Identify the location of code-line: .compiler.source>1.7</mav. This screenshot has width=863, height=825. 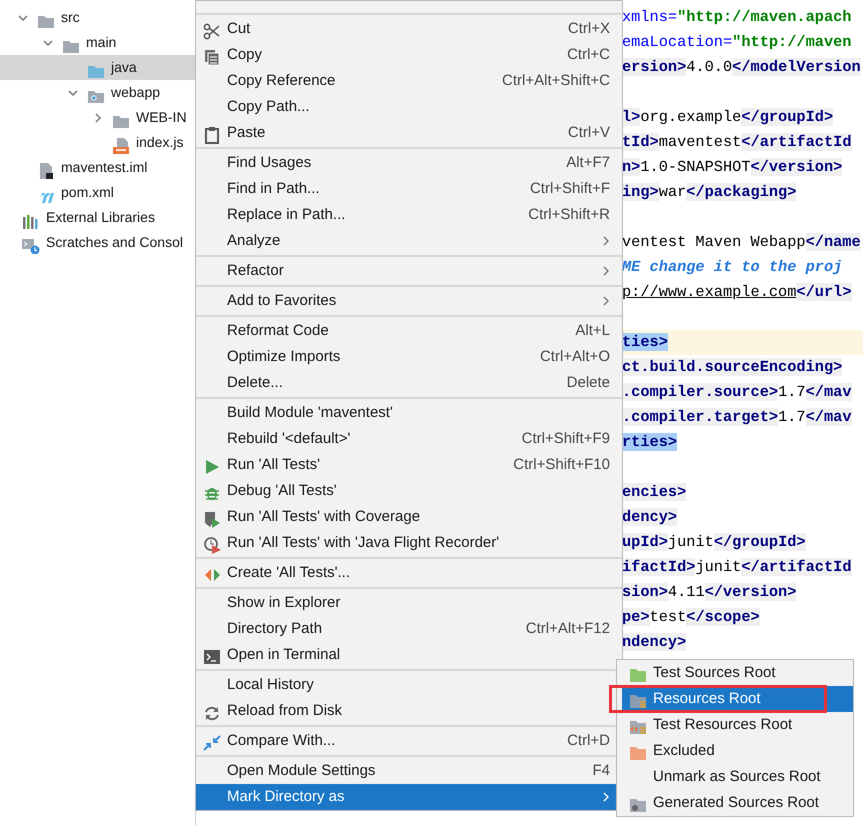
(737, 392).